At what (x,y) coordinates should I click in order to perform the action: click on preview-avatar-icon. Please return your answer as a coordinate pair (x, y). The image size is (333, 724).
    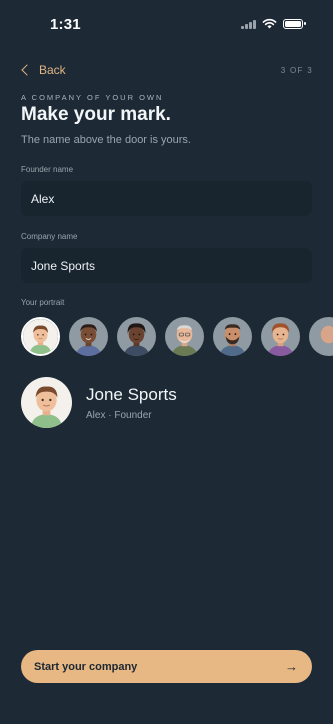
    Looking at the image, I should click on (46, 402).